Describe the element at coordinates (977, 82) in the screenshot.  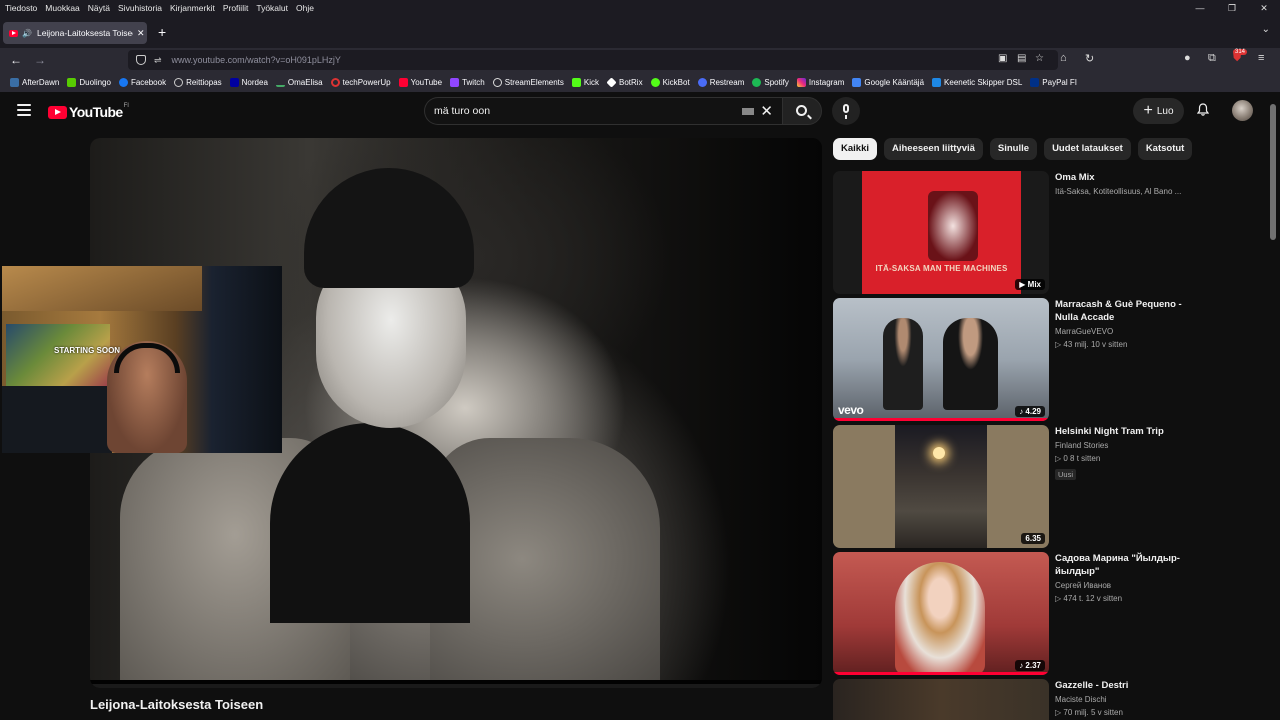
I see `bookmark-keenetic: Keenetic Skipper DSL` at that location.